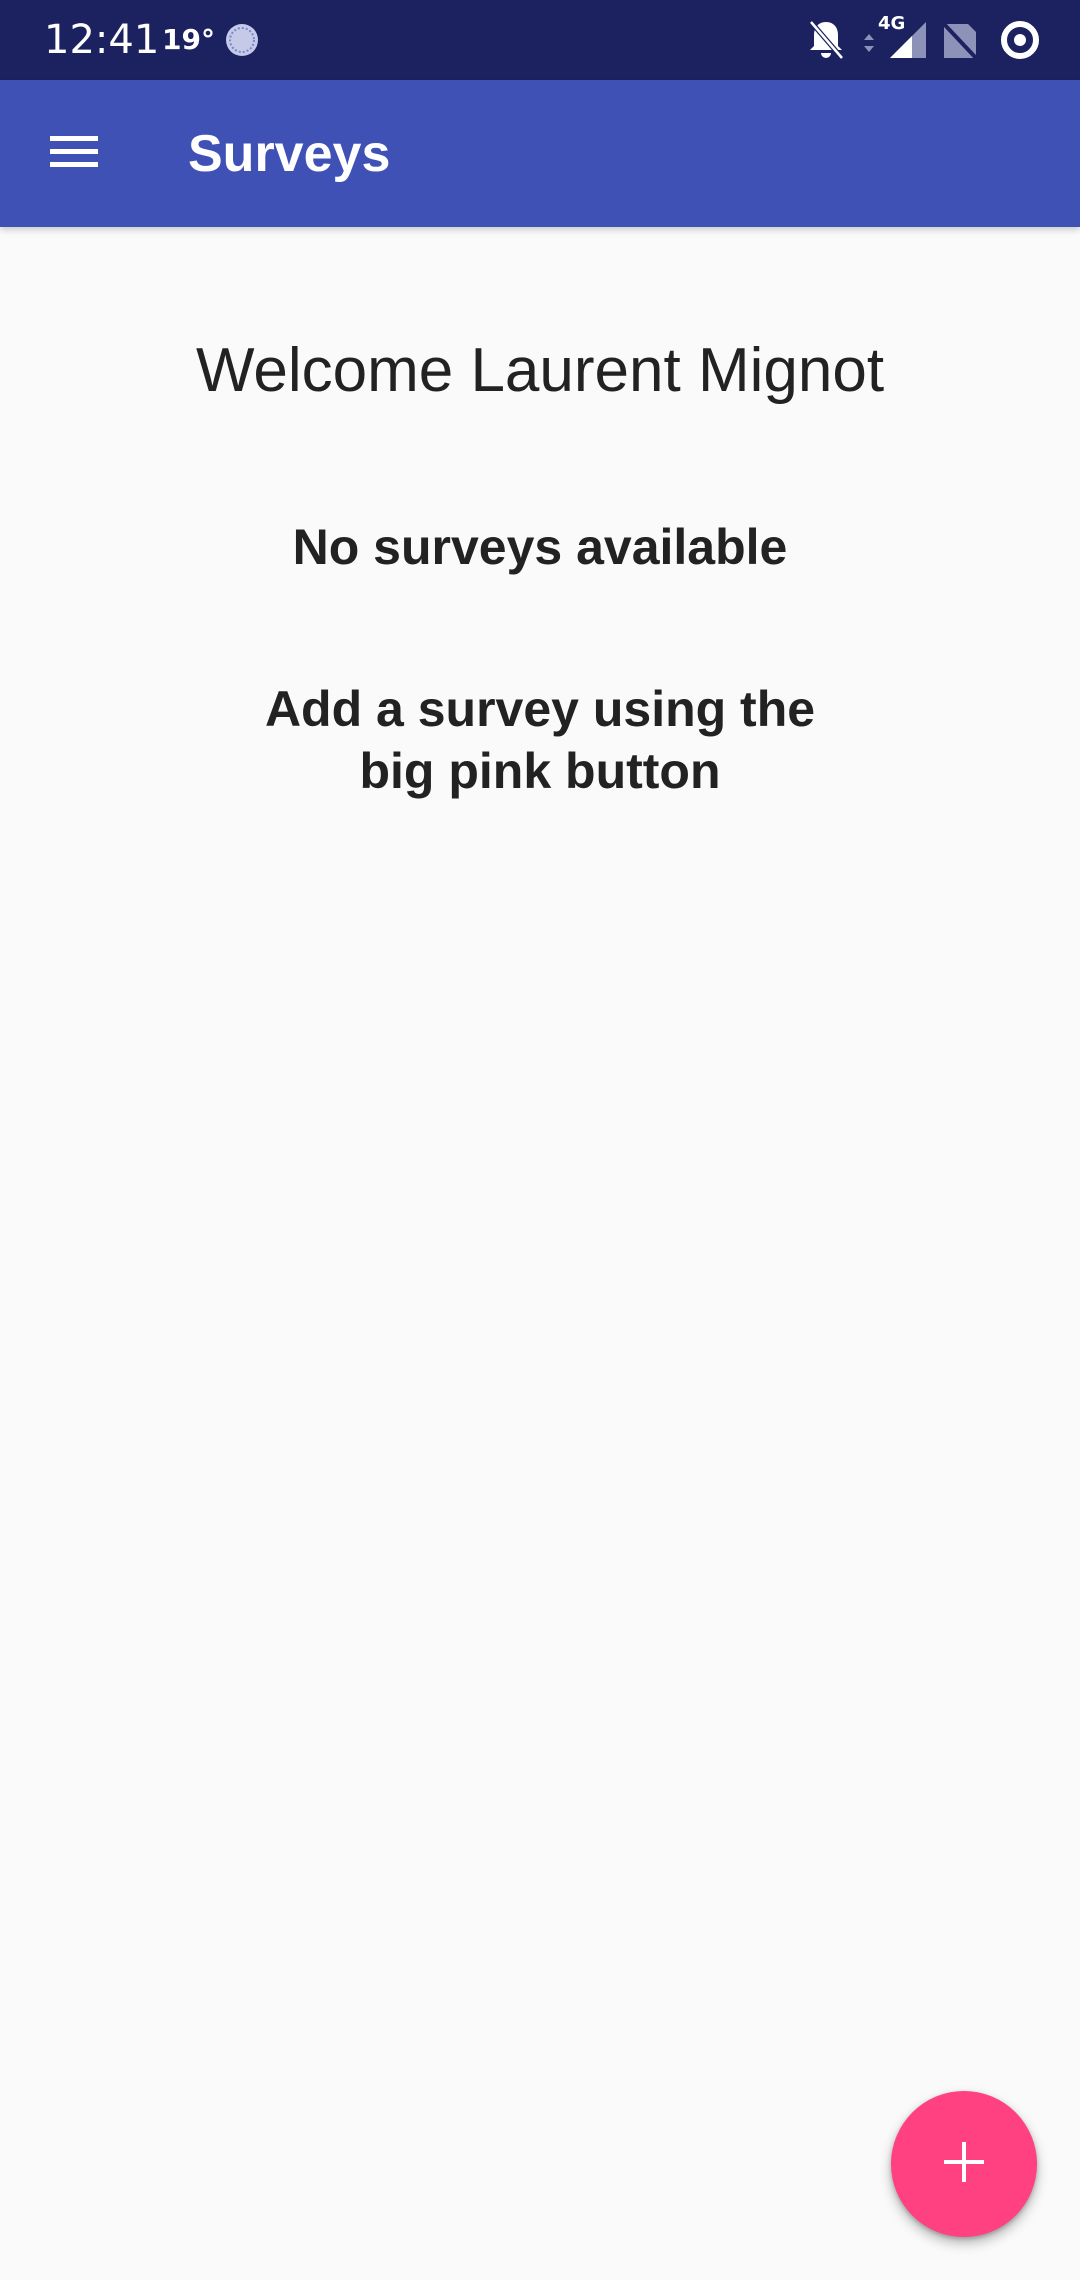  Describe the element at coordinates (540, 740) in the screenshot. I see `empty-state-hint: Add a survey using the big pink button` at that location.